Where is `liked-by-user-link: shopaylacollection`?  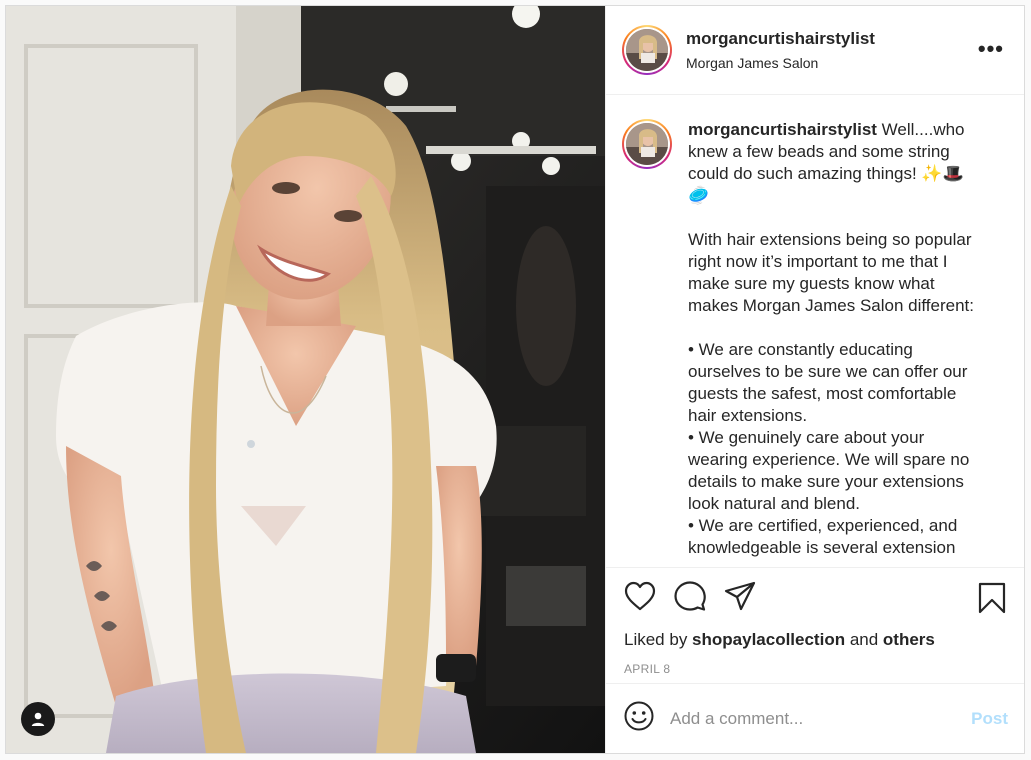
liked-by-user-link: shopaylacollection is located at coordinates (768, 639).